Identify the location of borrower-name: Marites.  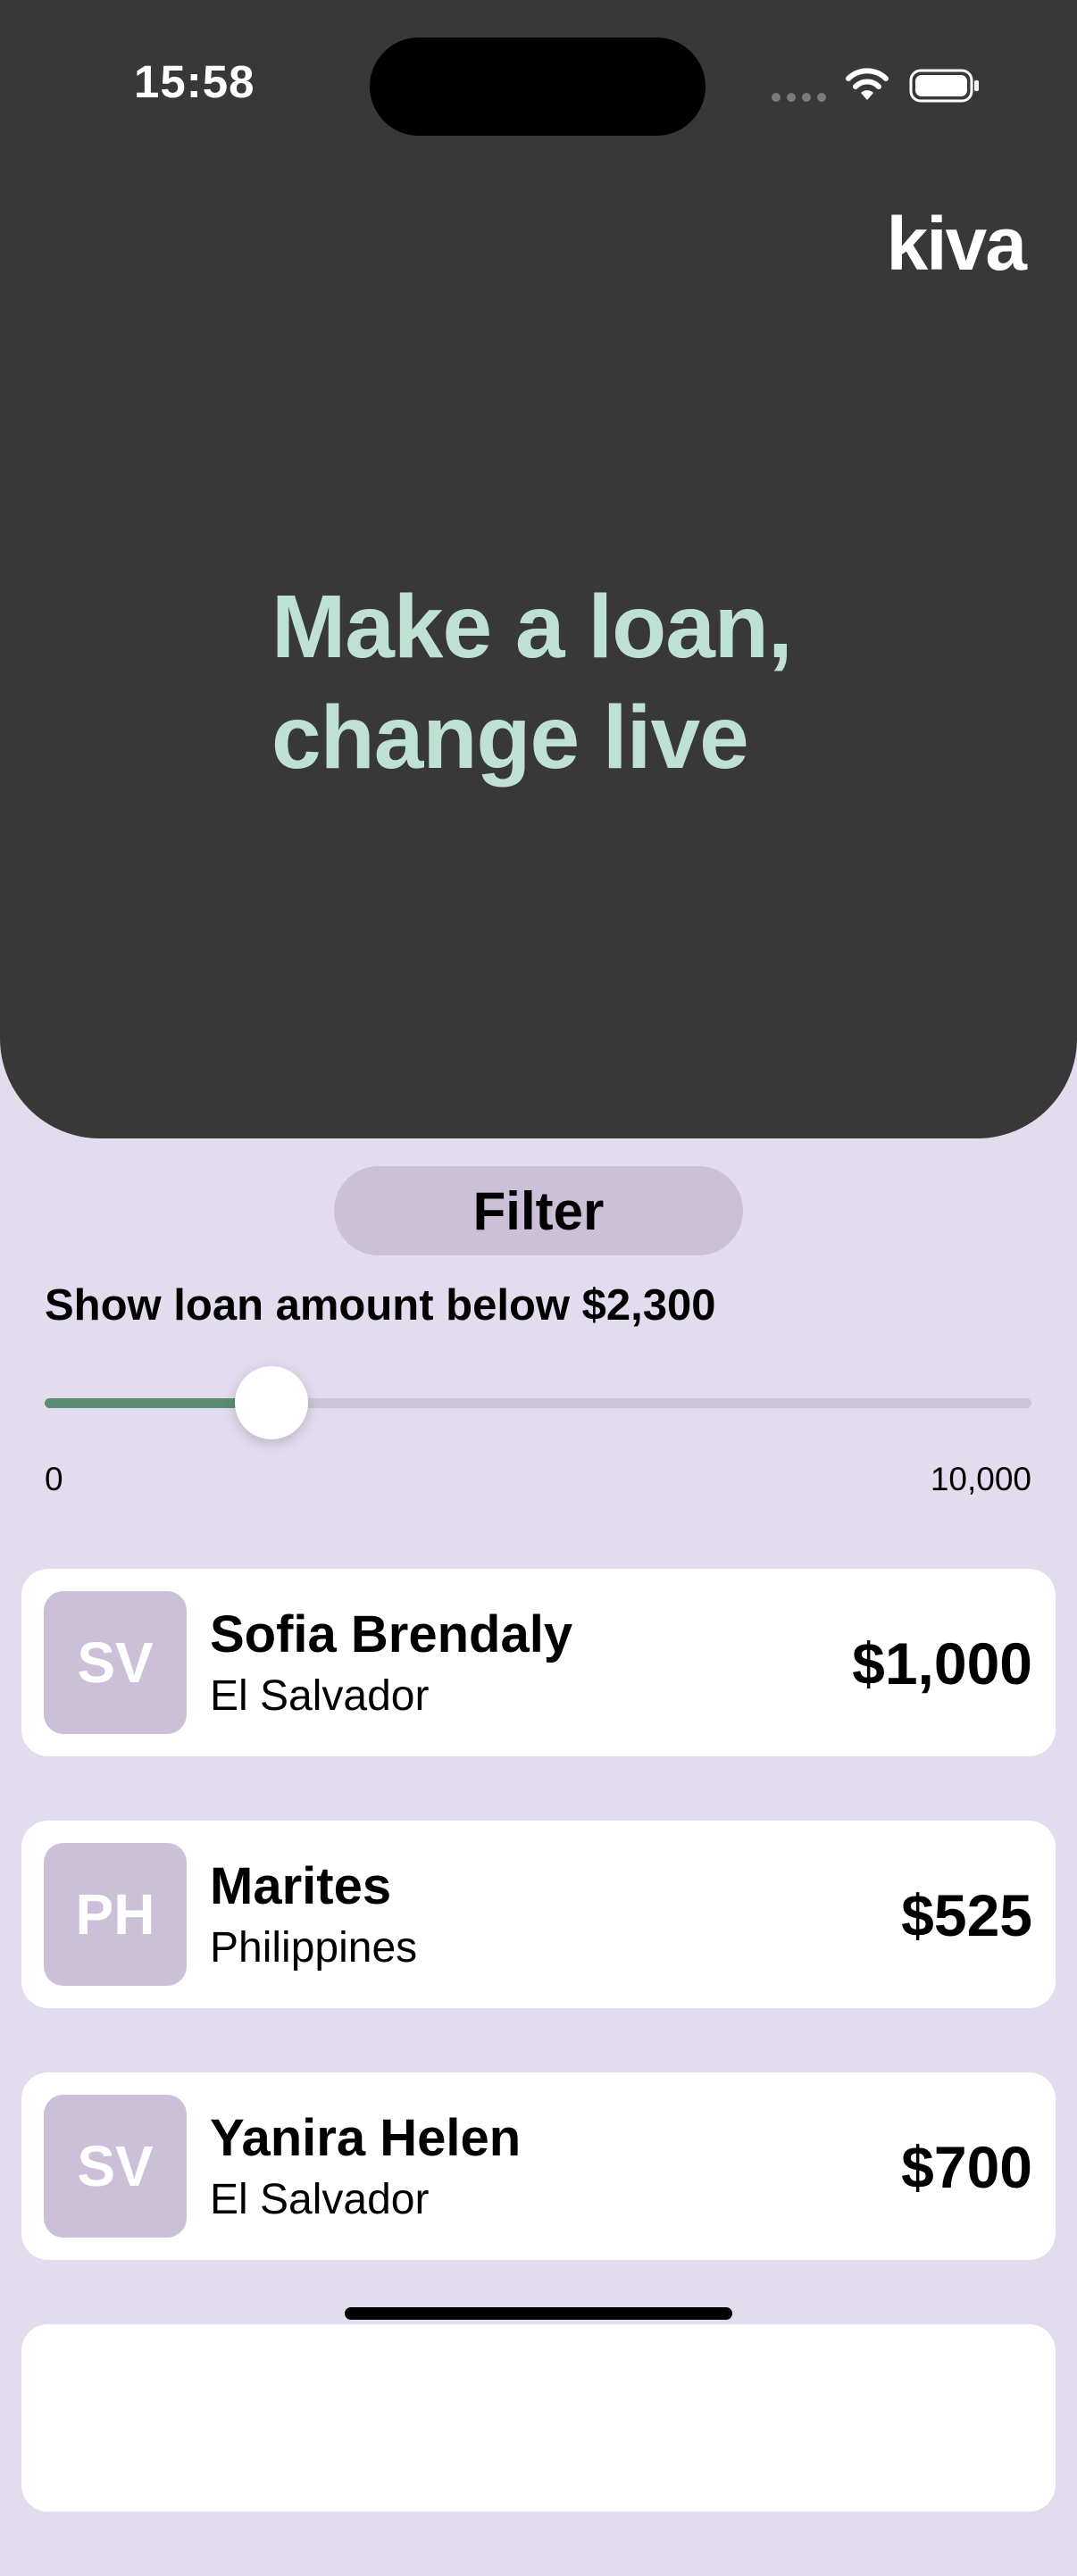
(301, 1886).